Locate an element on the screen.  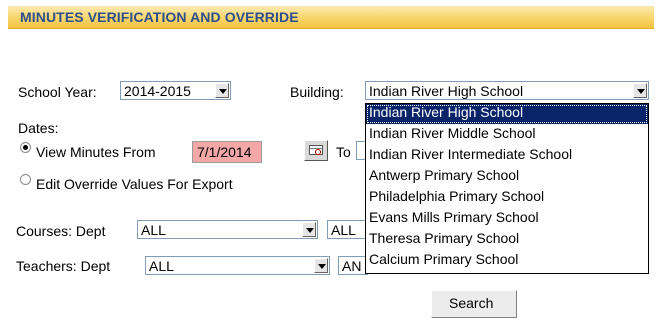
courses-second-value: ALL is located at coordinates (343, 230).